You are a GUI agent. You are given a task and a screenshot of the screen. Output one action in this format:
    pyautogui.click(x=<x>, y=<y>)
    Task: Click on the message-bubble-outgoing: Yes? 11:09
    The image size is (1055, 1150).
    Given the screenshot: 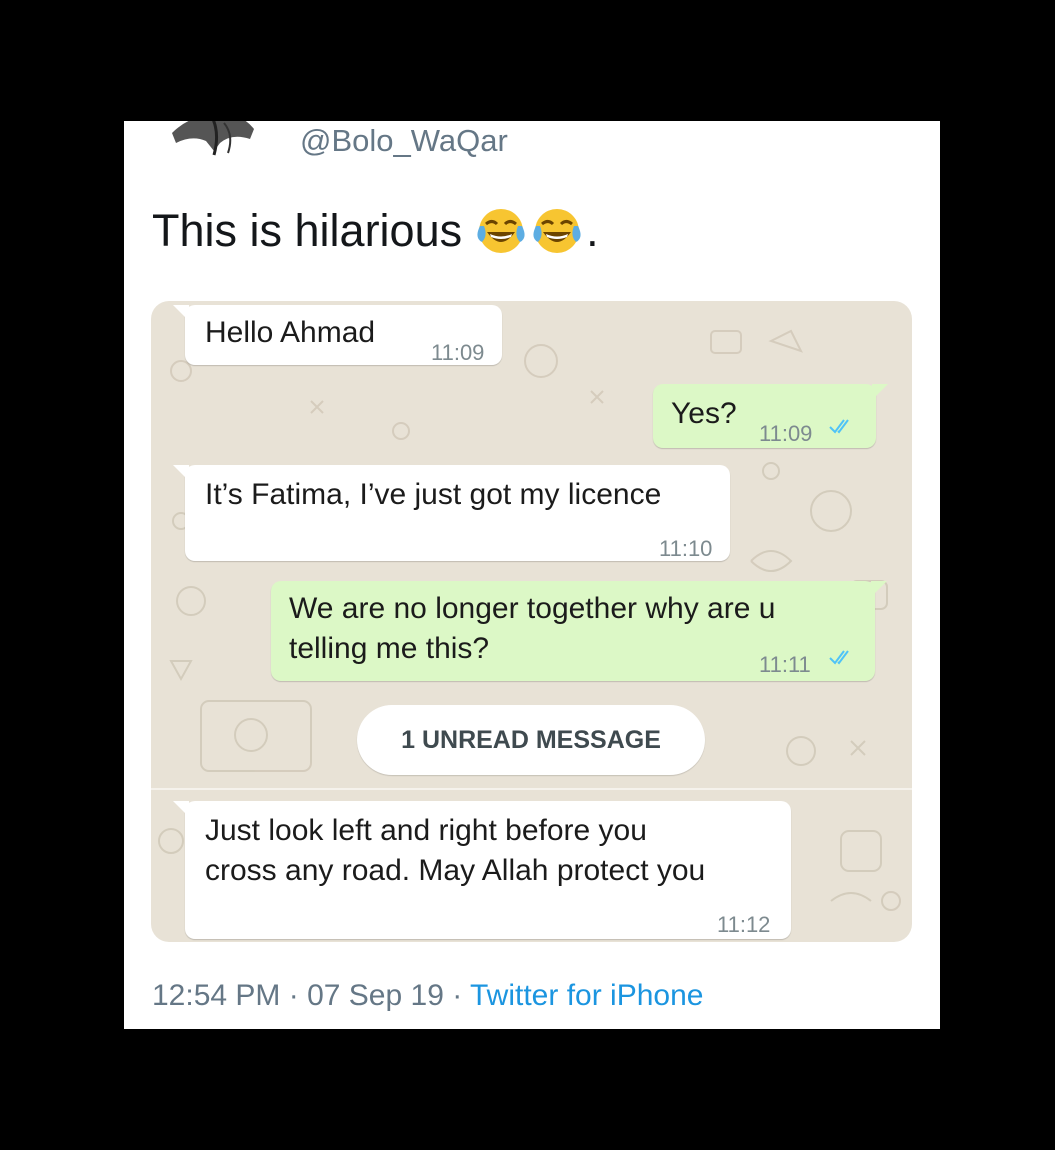 What is the action you would take?
    pyautogui.click(x=770, y=416)
    